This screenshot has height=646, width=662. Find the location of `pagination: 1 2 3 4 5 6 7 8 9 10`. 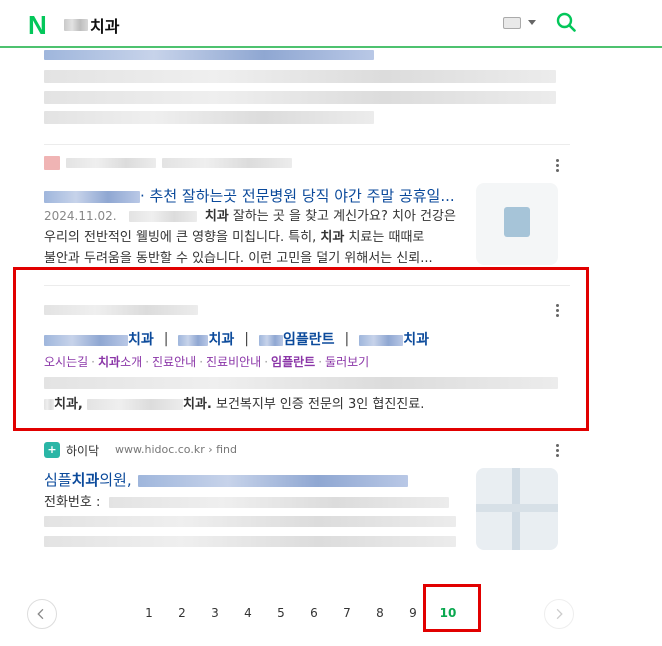

pagination: 1 2 3 4 5 6 7 8 9 10 is located at coordinates (331, 609).